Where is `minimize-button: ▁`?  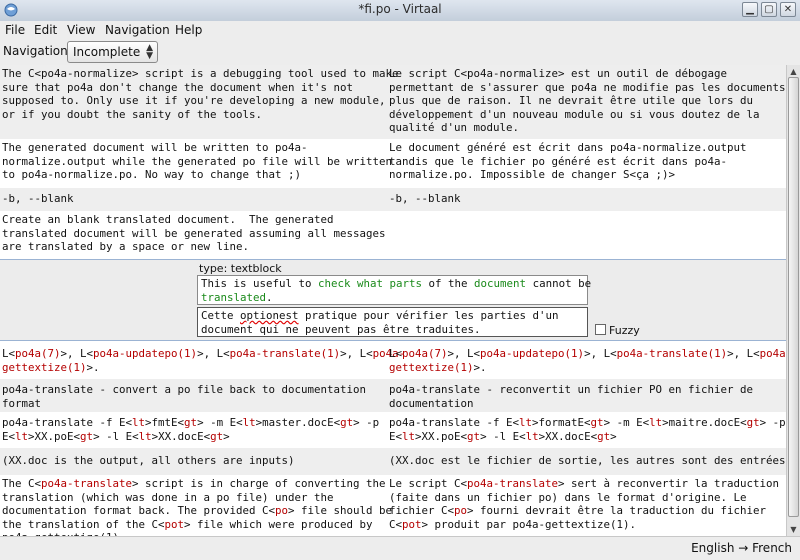 minimize-button: ▁ is located at coordinates (750, 9).